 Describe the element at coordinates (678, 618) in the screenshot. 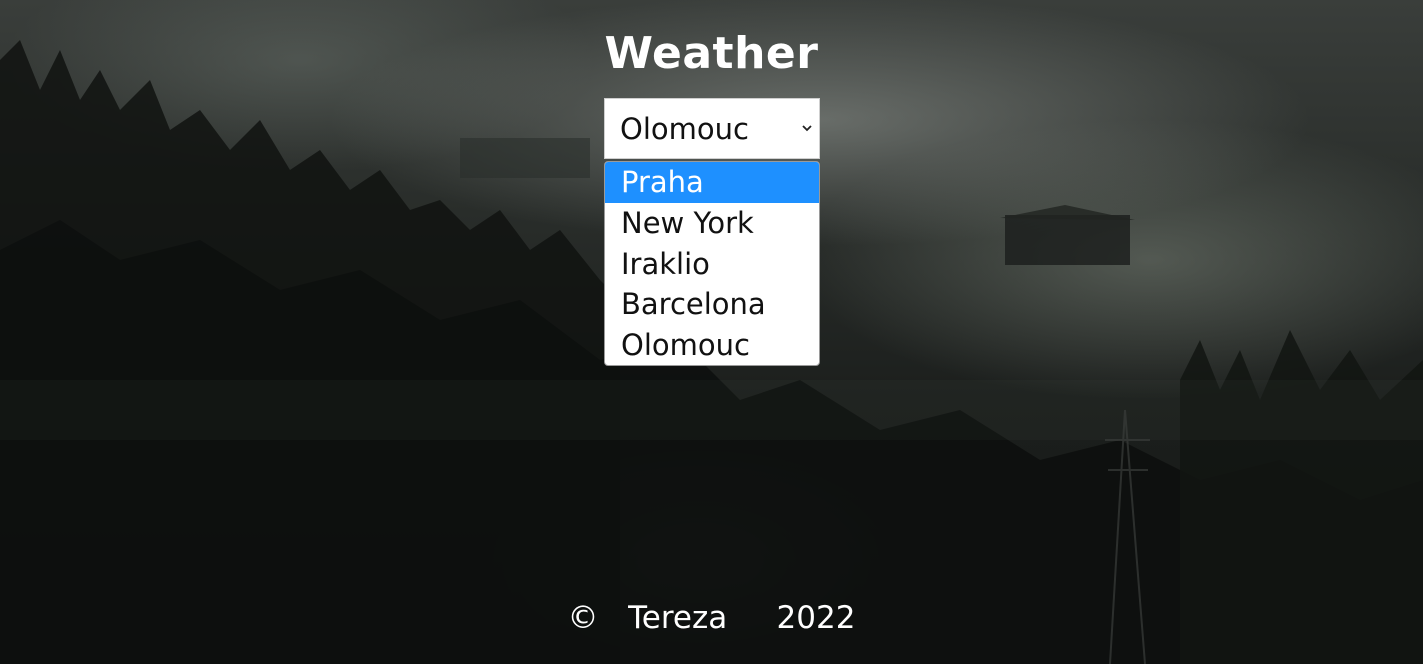

I see `footer-author: Tereza` at that location.